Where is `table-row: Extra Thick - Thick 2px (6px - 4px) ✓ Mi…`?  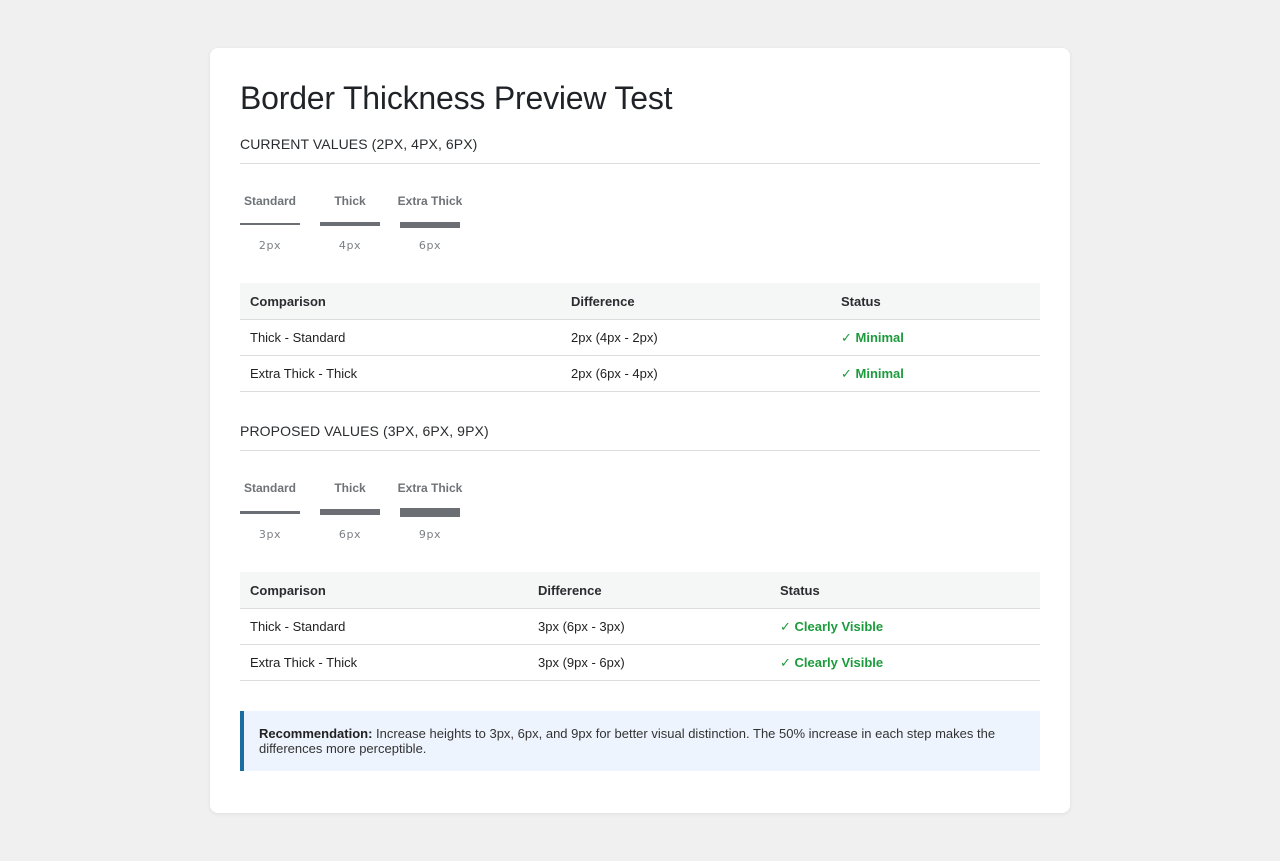 table-row: Extra Thick - Thick 2px (6px - 4px) ✓ Mi… is located at coordinates (640, 373).